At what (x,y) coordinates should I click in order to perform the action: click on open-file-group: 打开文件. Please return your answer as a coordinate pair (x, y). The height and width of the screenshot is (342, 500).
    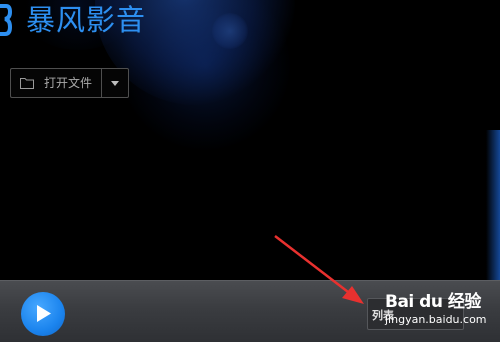
    Looking at the image, I should click on (70, 83).